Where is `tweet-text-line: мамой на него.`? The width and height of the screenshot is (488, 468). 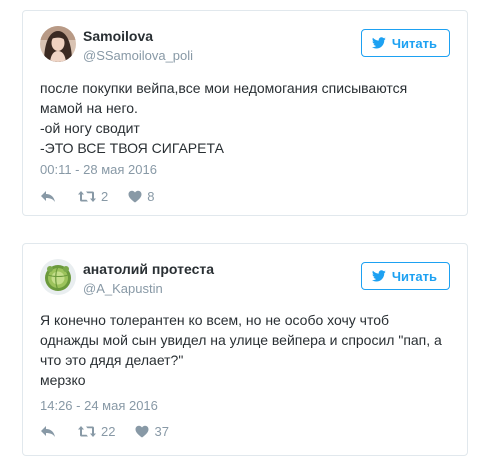
tweet-text-line: мамой на него. is located at coordinates (89, 108).